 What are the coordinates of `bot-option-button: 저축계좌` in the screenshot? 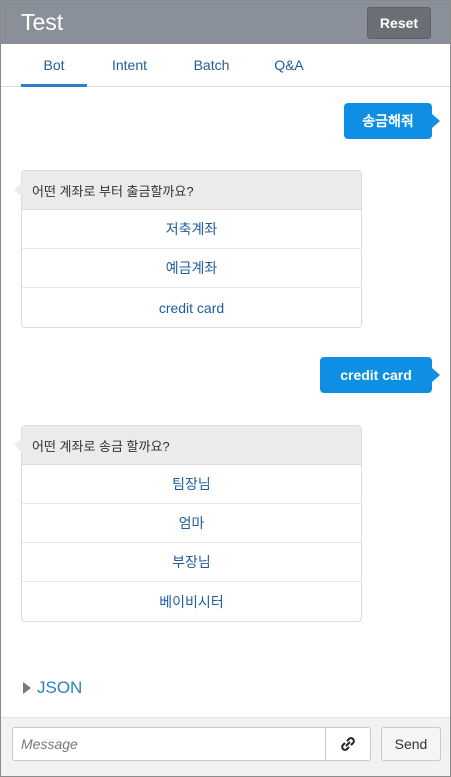 It's located at (191, 229).